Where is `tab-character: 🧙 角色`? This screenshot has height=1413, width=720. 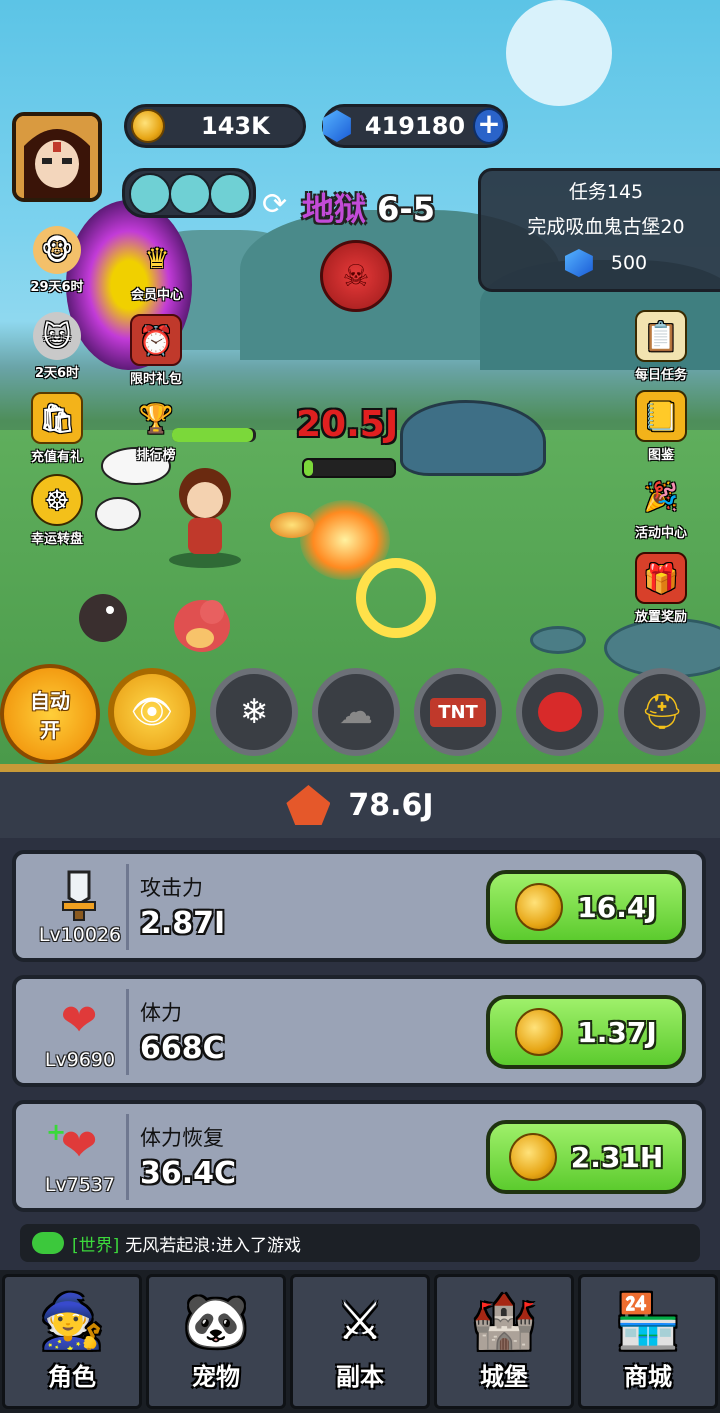
tab-character: 🧙 角色 is located at coordinates (72, 1341).